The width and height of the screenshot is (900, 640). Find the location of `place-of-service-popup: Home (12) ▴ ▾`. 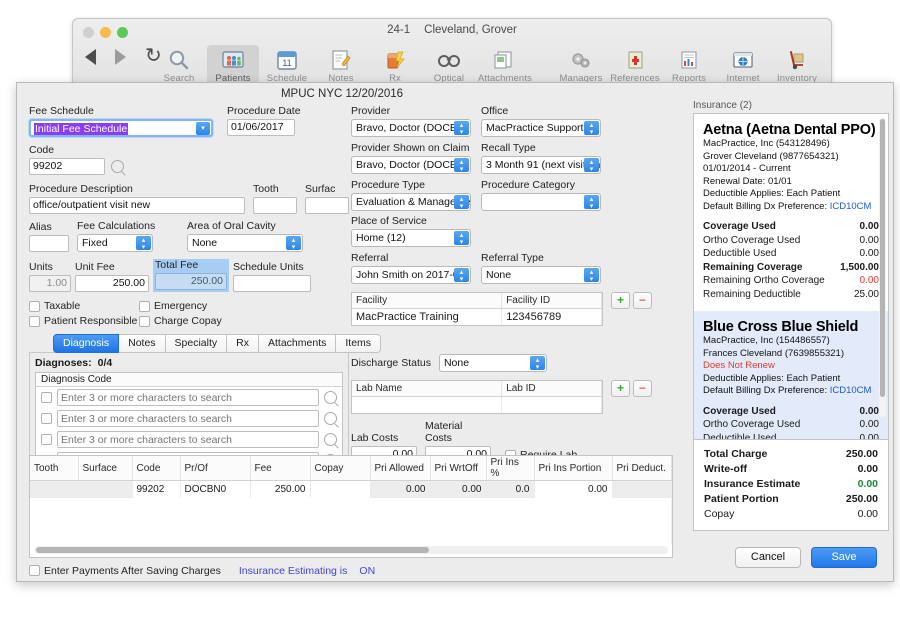

place-of-service-popup: Home (12) ▴ ▾ is located at coordinates (411, 238).